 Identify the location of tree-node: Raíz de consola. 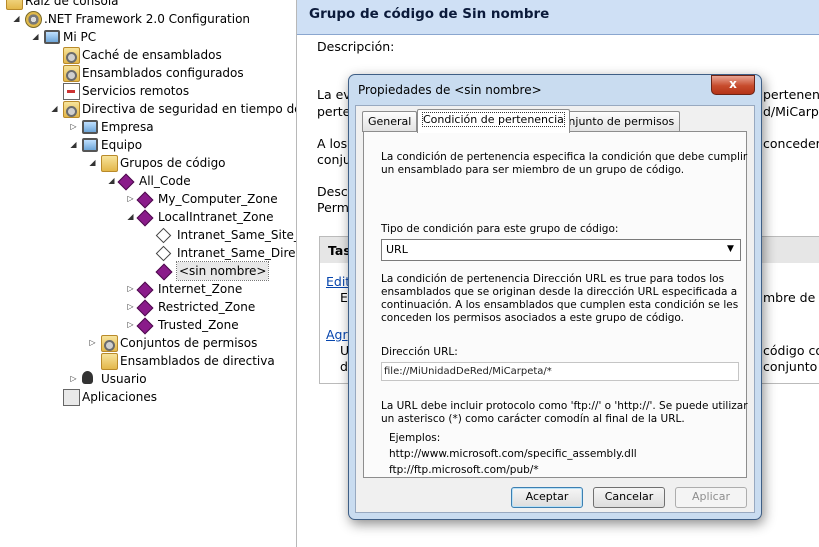
(148, 5).